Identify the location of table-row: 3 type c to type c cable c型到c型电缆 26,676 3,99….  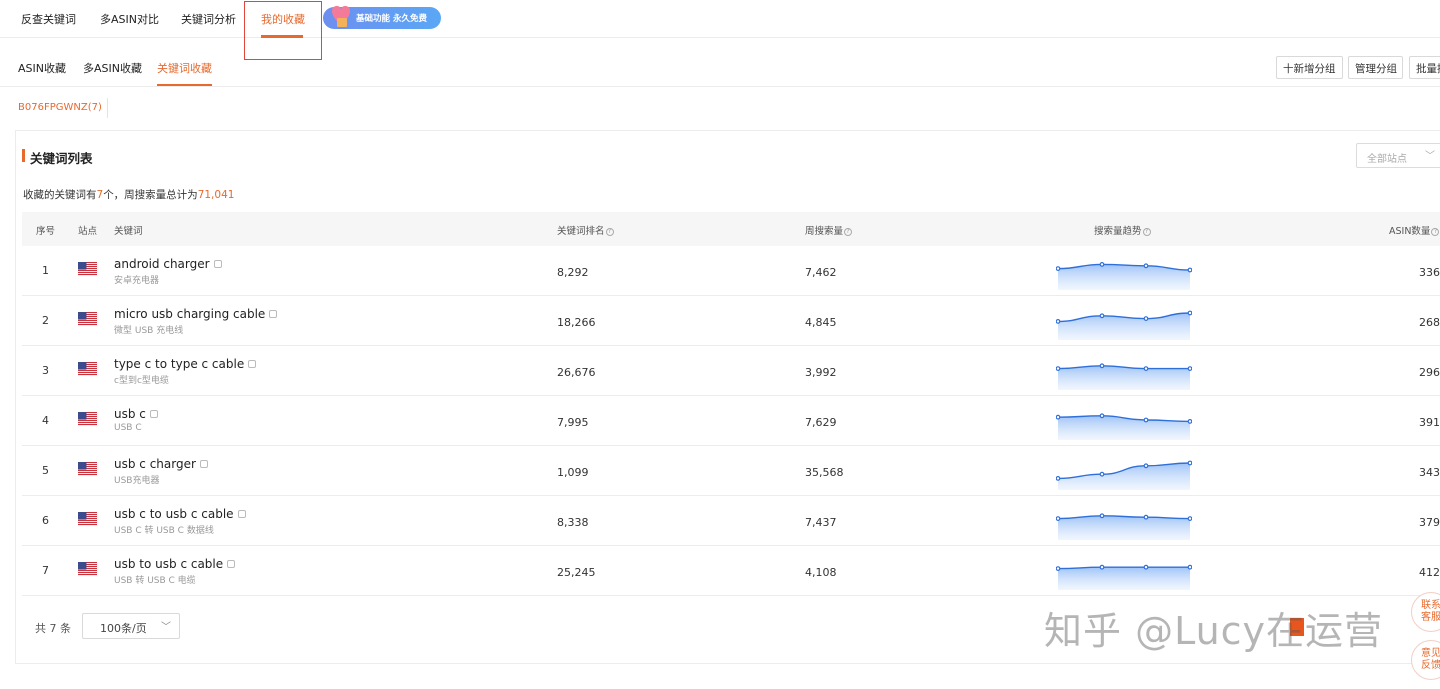
(731, 371).